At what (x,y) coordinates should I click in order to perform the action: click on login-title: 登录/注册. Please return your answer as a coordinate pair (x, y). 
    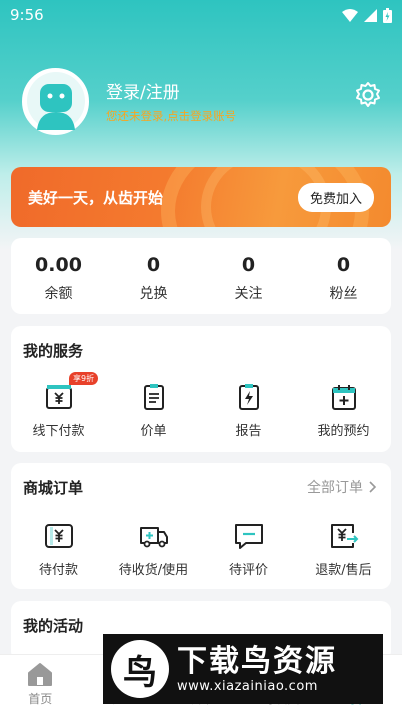
    Looking at the image, I should click on (171, 90).